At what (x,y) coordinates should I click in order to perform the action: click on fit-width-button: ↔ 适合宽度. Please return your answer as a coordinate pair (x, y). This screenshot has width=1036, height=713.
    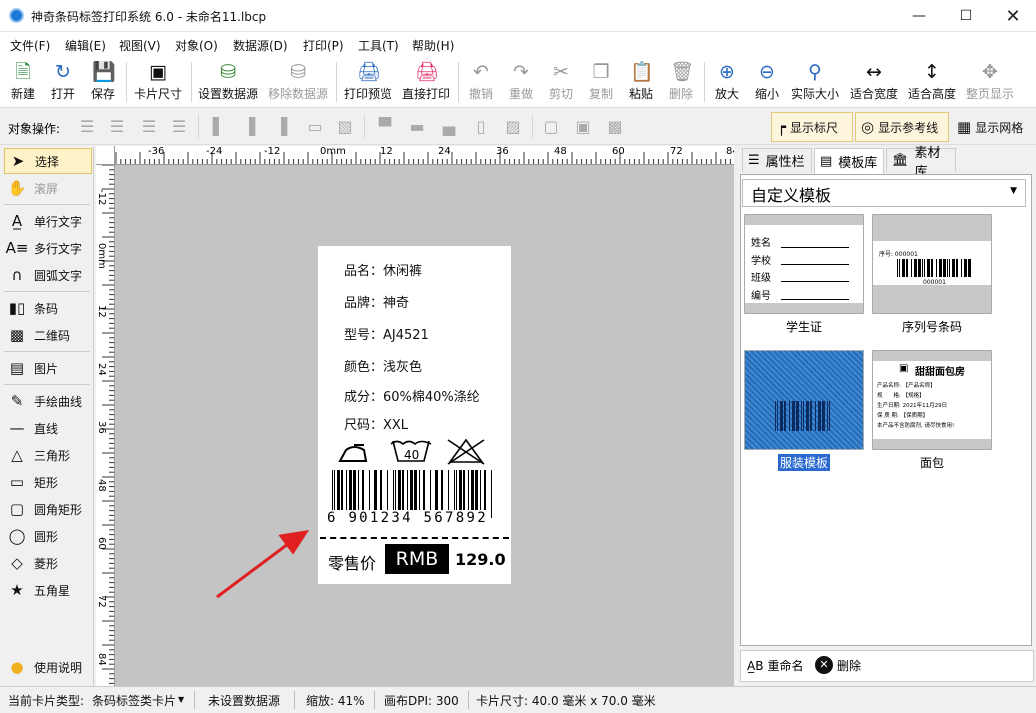
    Looking at the image, I should click on (874, 82).